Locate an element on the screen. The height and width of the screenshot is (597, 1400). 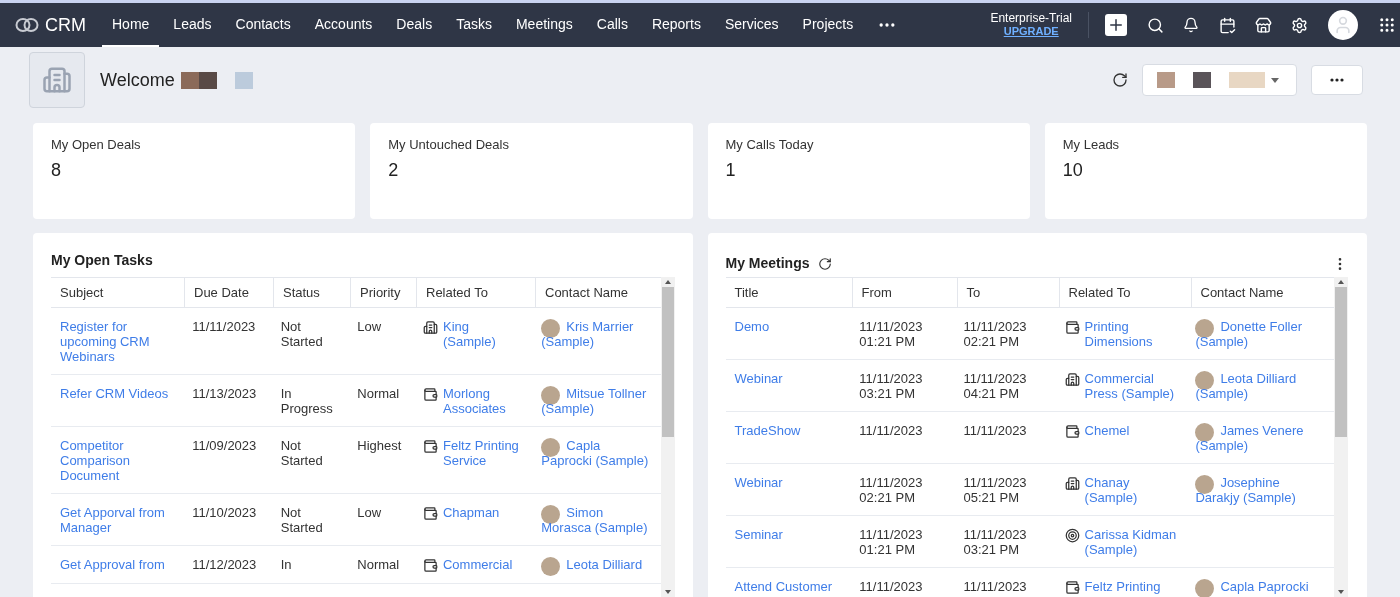
user-silhouette-icon is located at coordinates (1343, 25).